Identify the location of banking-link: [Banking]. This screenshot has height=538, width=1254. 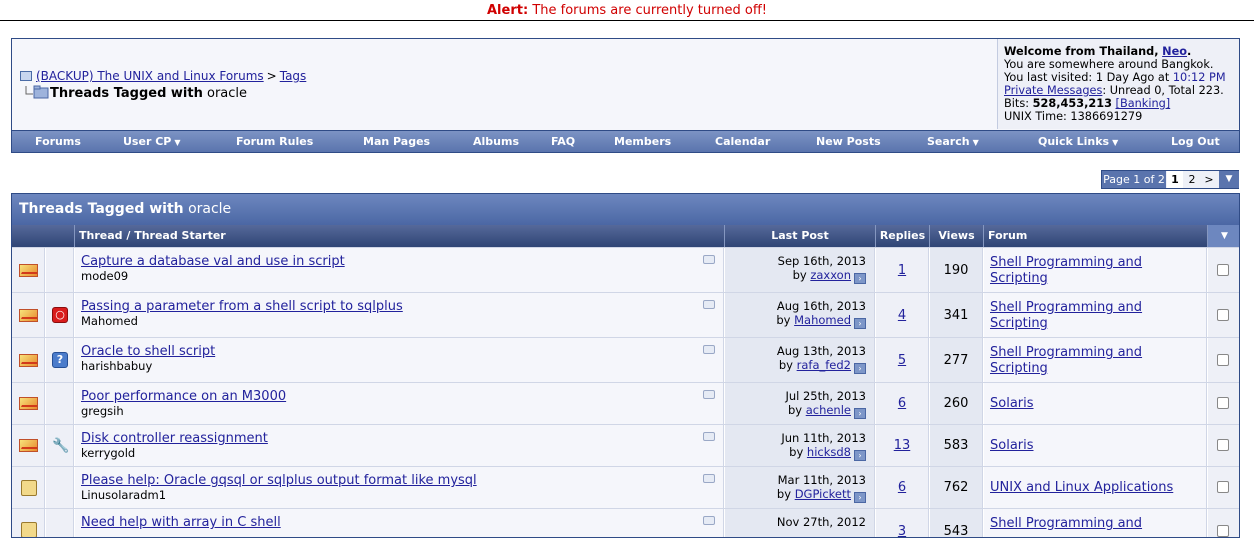
(1143, 103).